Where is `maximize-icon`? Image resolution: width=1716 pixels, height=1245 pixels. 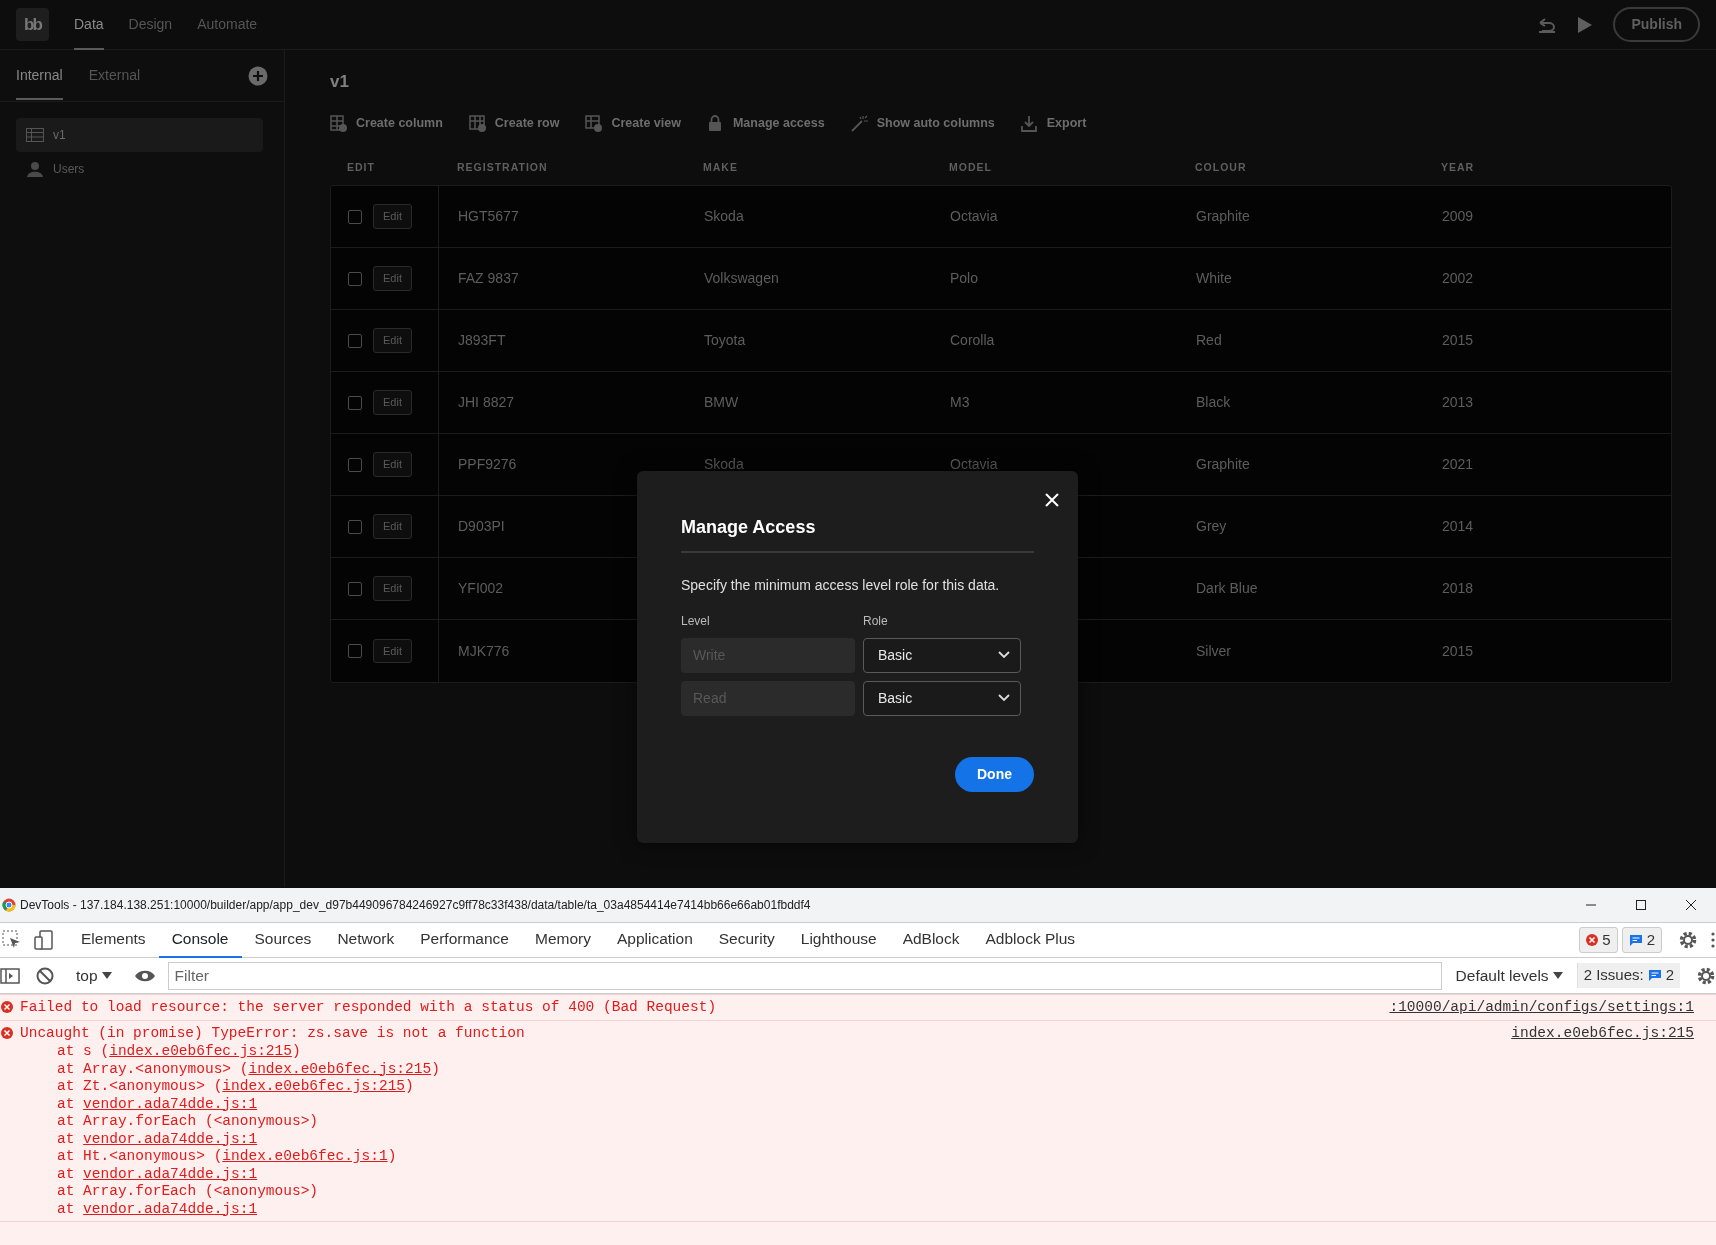
maximize-icon is located at coordinates (1641, 905).